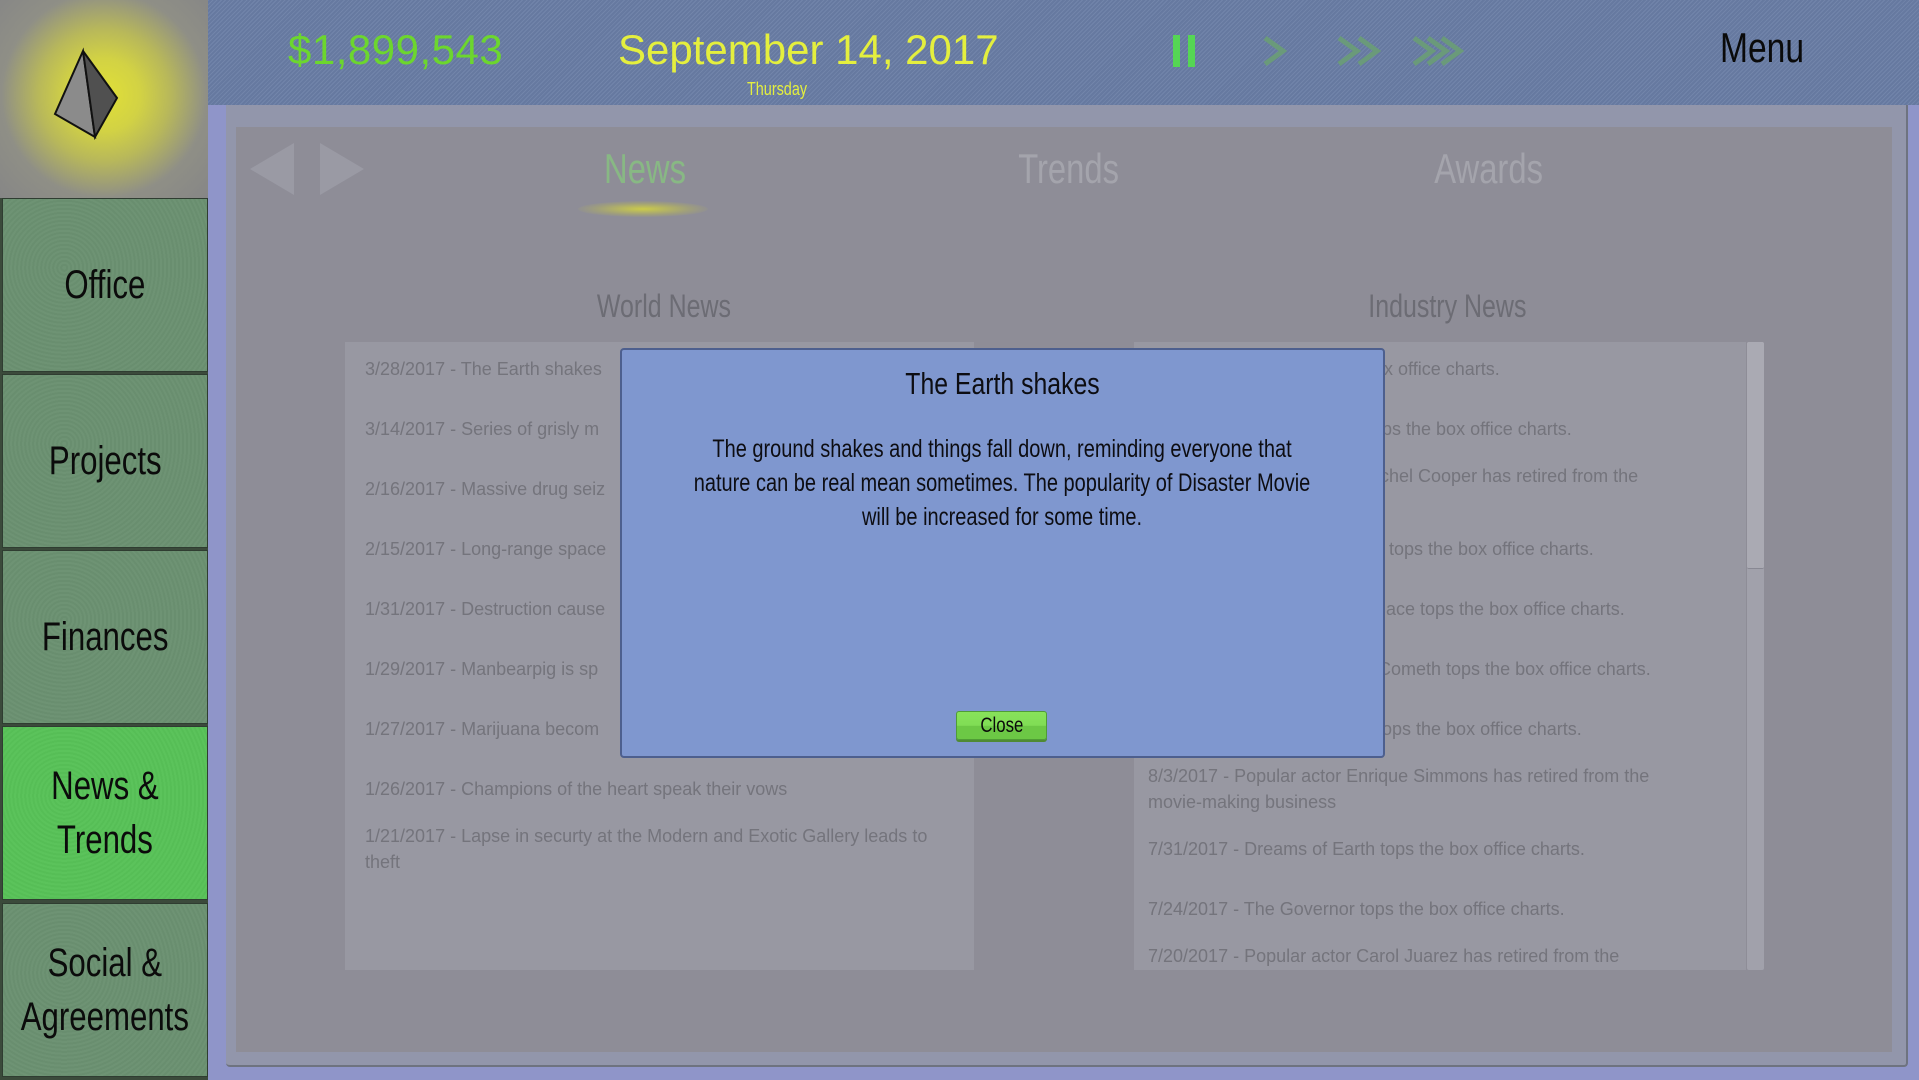  I want to click on fast-forward-button, so click(1363, 51).